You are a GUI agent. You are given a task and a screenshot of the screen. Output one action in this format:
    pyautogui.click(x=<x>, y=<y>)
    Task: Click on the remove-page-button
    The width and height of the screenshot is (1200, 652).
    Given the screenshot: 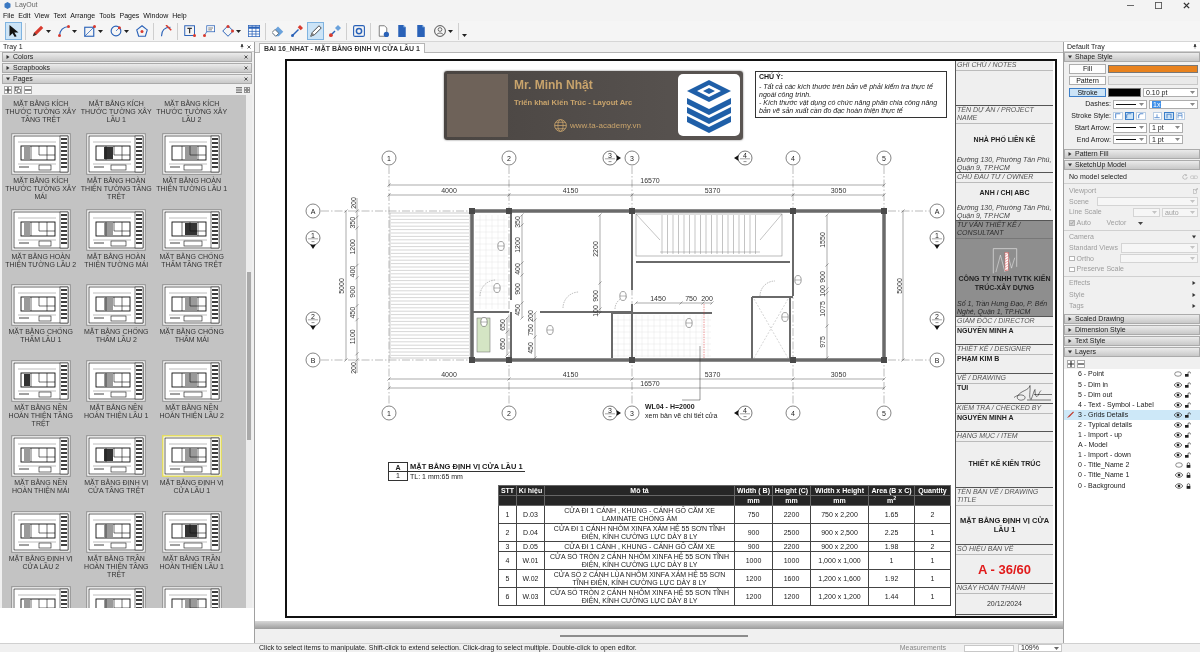 What is the action you would take?
    pyautogui.click(x=28, y=90)
    